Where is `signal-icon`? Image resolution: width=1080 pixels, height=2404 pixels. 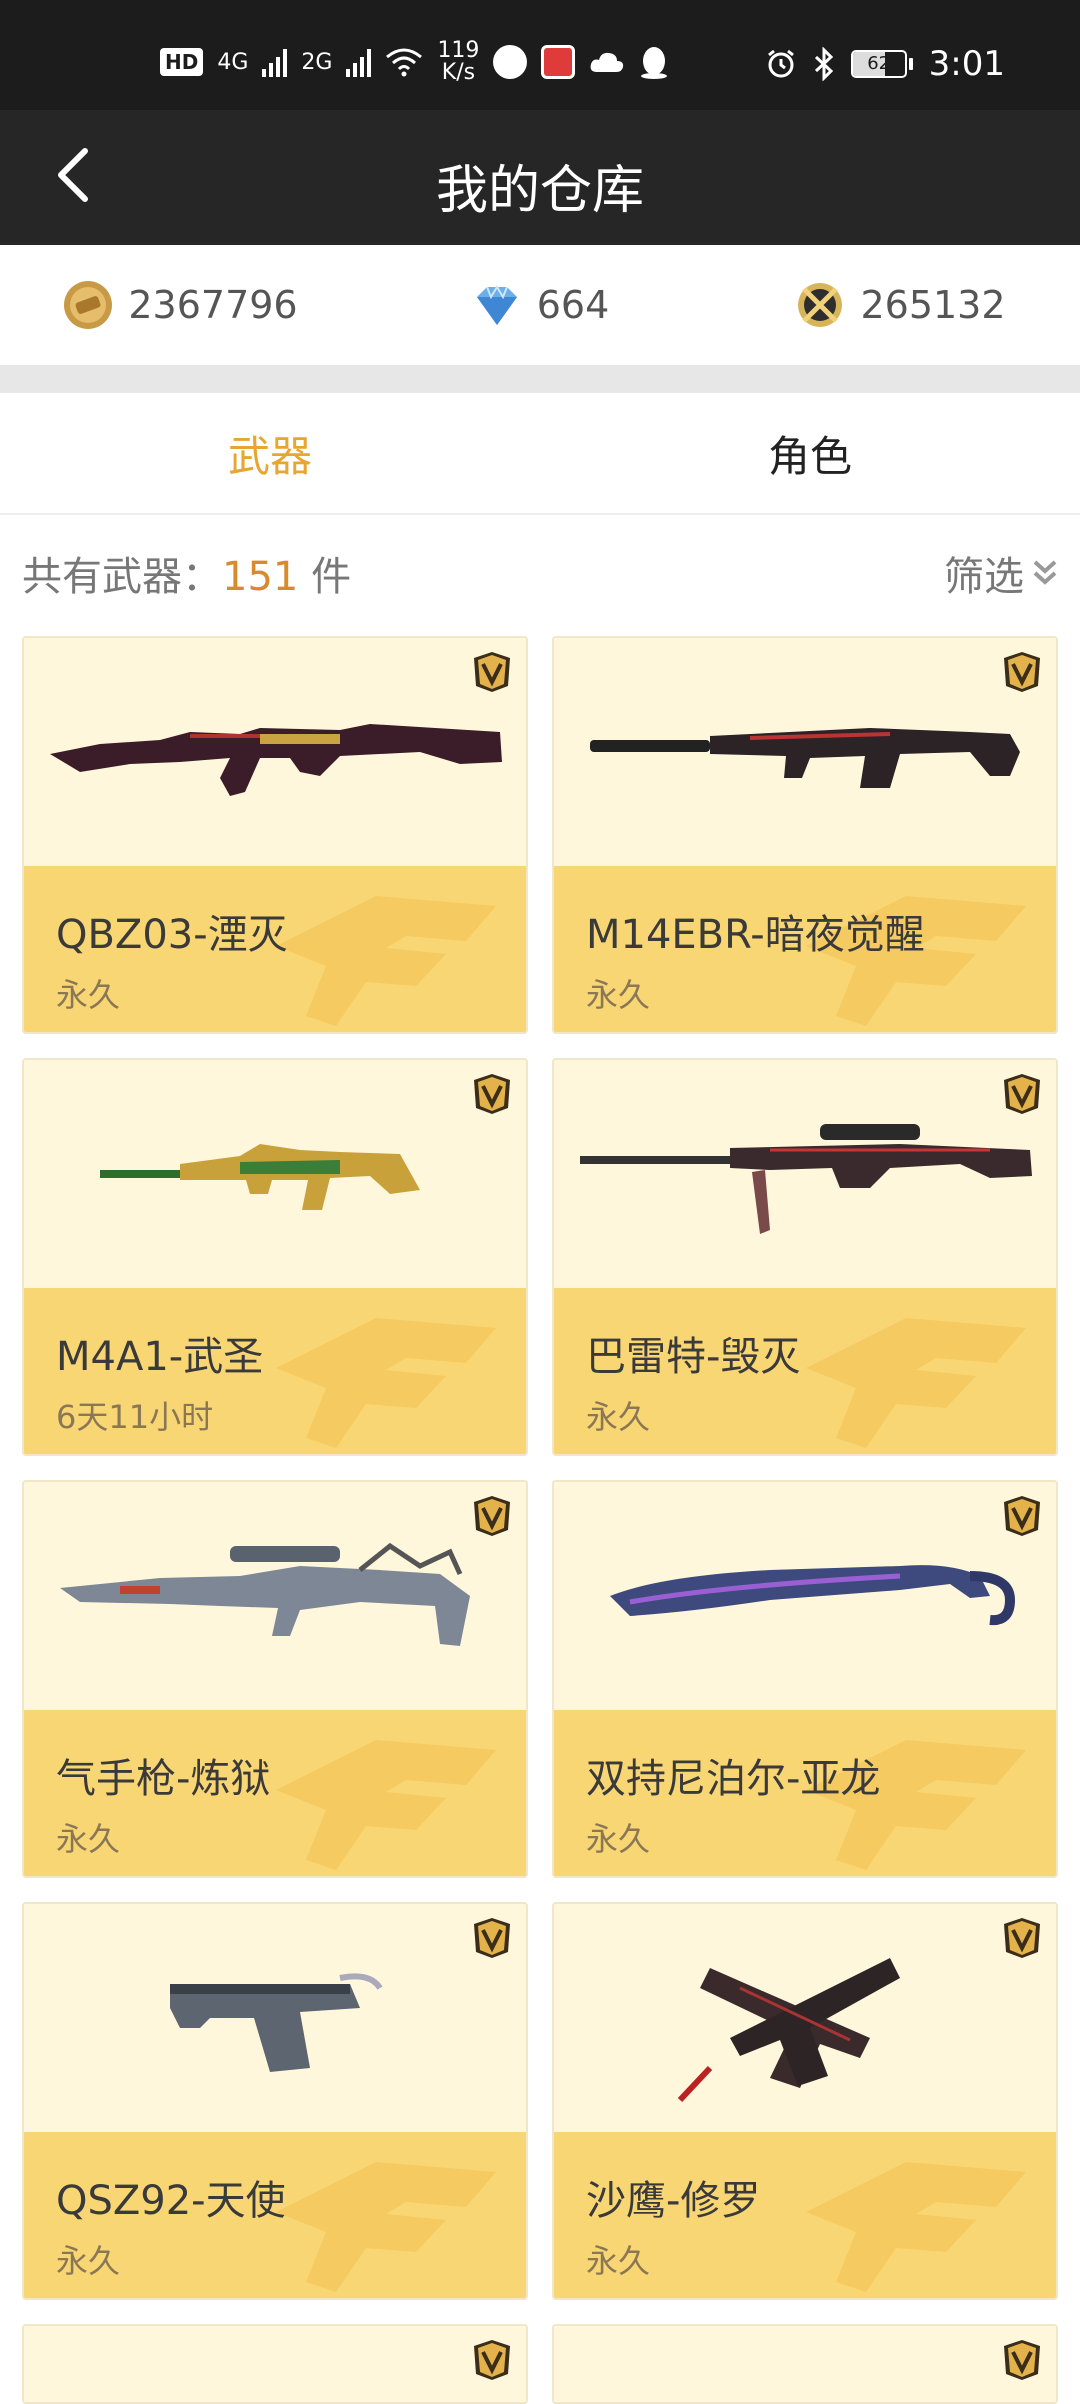
signal-icon is located at coordinates (275, 62).